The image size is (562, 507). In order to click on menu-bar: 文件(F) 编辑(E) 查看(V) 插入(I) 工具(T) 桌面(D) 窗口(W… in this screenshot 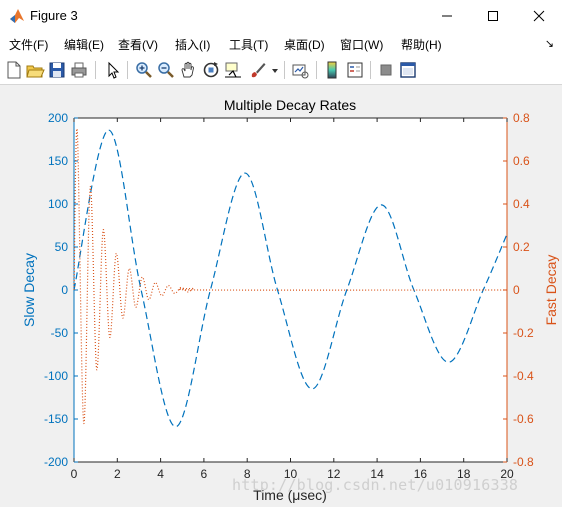, I will do `click(281, 44)`.